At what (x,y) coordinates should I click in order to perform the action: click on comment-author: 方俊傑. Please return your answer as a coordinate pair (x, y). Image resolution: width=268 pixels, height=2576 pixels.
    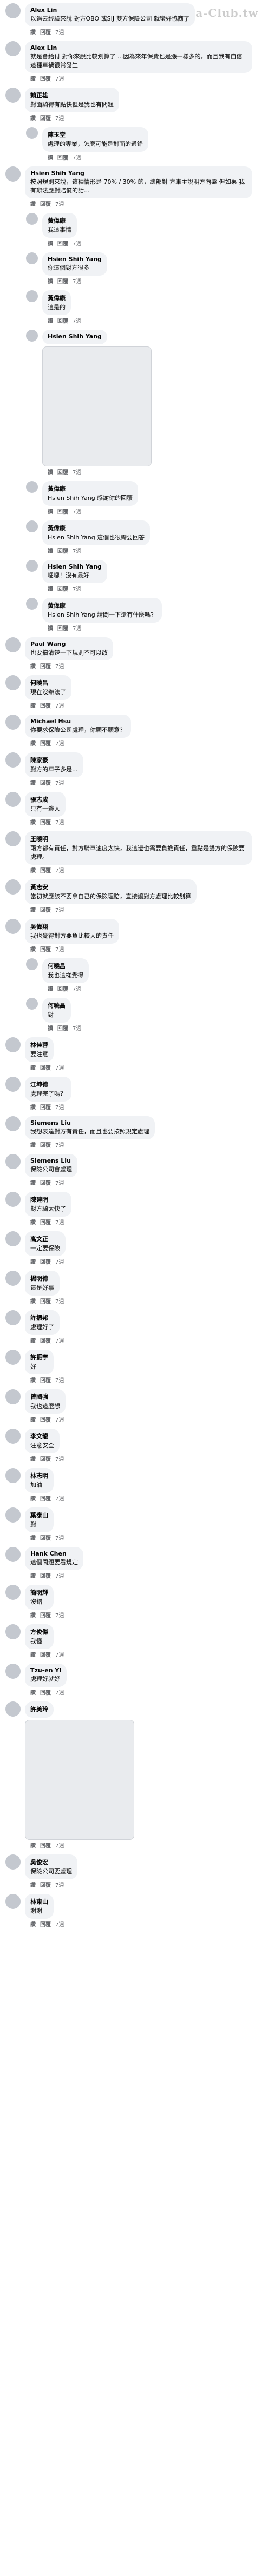
    Looking at the image, I should click on (39, 1631).